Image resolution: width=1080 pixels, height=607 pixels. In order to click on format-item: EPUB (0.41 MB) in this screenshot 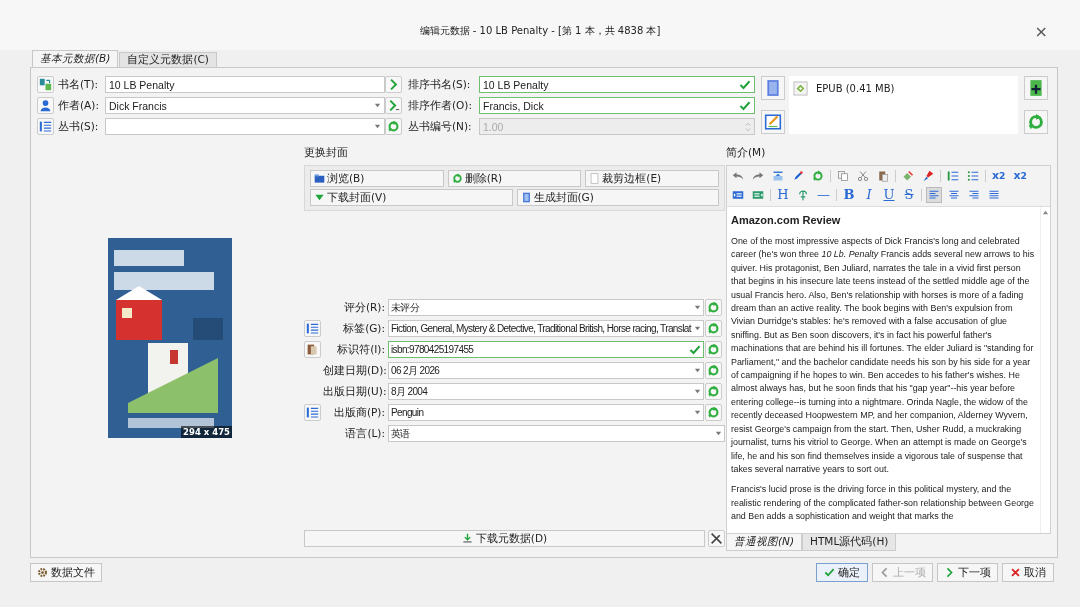, I will do `click(903, 88)`.